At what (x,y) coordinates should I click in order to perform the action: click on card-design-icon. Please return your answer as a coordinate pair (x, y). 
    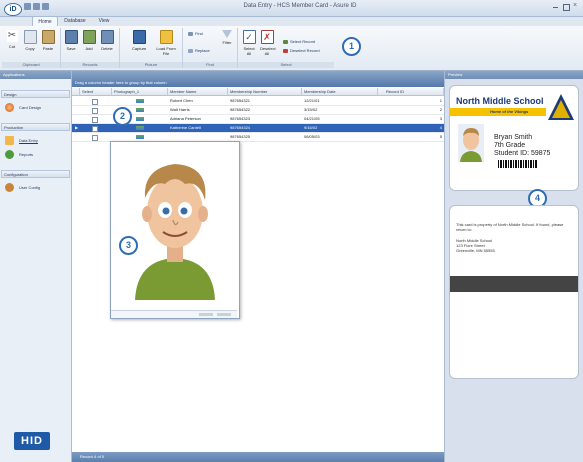
    Looking at the image, I should click on (9, 108).